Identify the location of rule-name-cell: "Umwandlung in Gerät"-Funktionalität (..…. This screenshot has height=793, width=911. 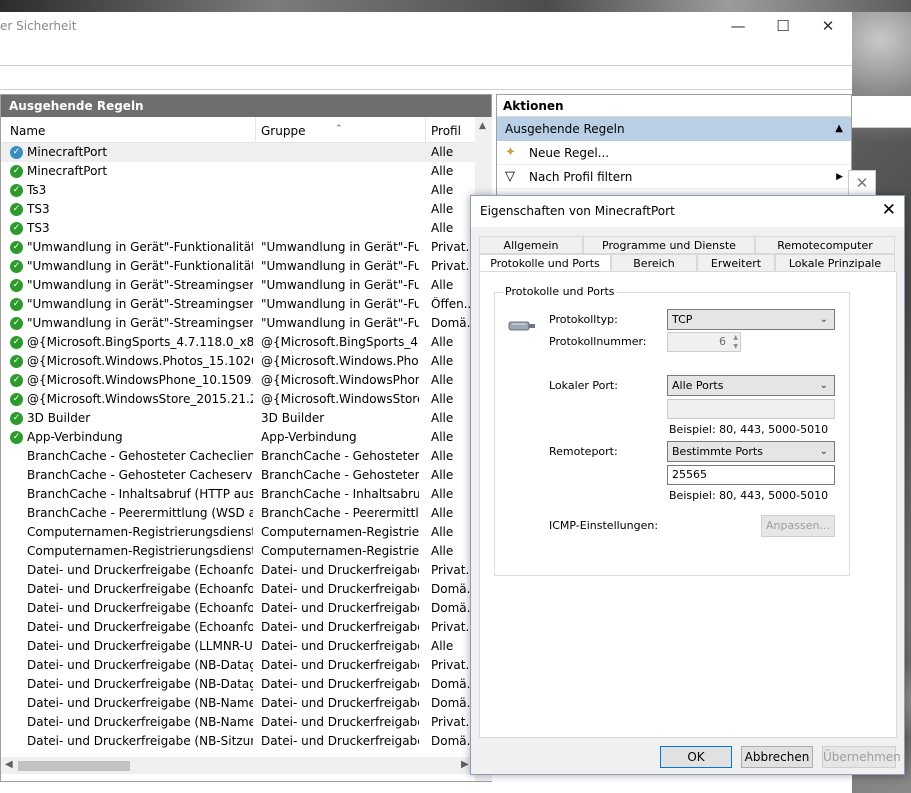
(140, 266).